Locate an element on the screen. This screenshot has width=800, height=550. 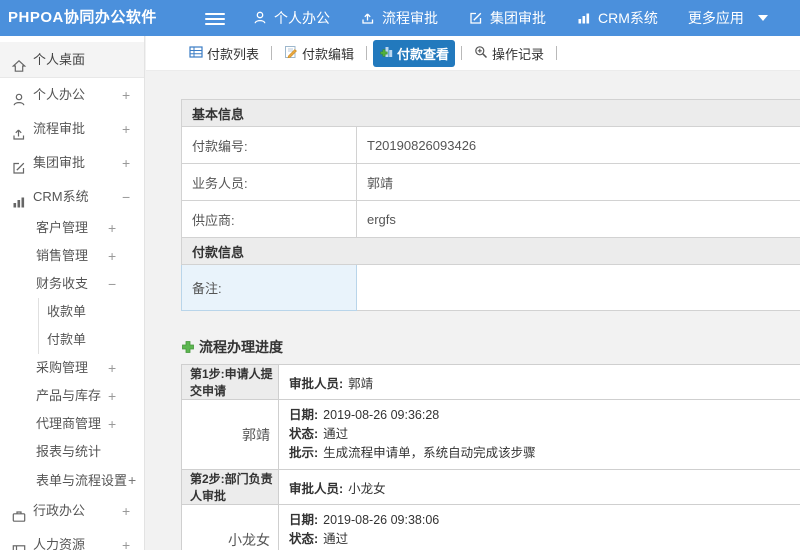
tab-bar: 付款列表 付款编辑 付款查看 操作记录 is located at coordinates (473, 53).